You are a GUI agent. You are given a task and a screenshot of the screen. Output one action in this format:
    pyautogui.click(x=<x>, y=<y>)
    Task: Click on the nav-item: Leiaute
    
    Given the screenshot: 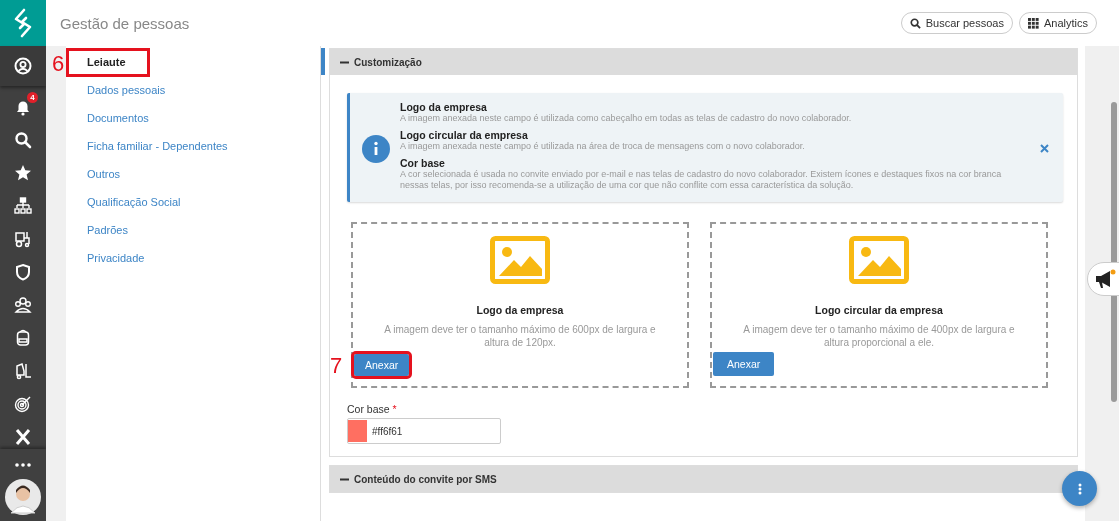 What is the action you would take?
    pyautogui.click(x=108, y=62)
    